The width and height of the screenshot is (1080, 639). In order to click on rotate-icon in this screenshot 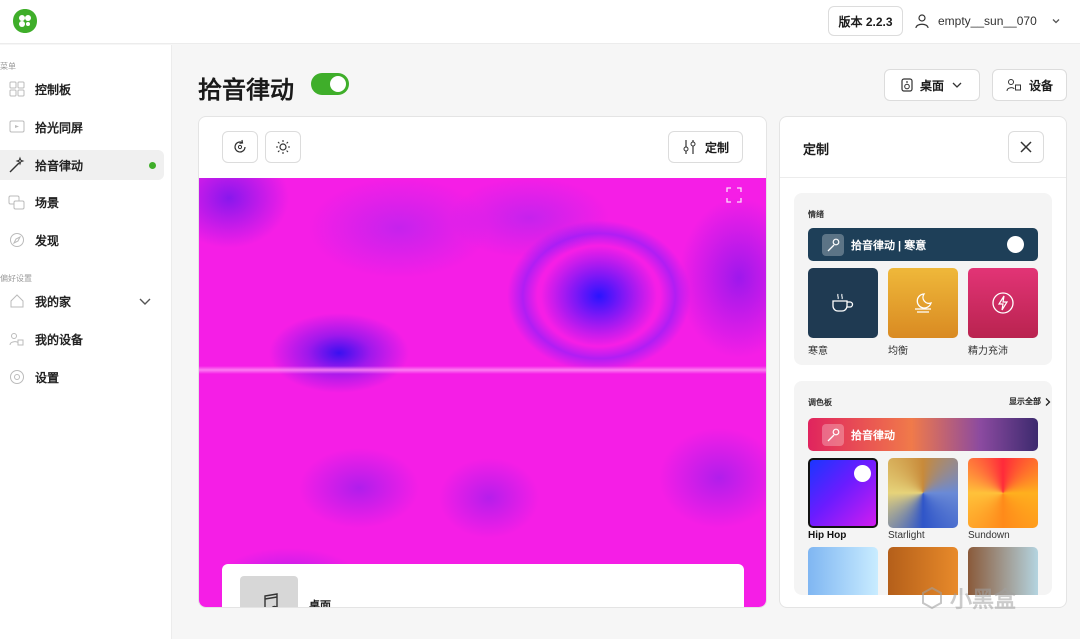, I will do `click(240, 147)`.